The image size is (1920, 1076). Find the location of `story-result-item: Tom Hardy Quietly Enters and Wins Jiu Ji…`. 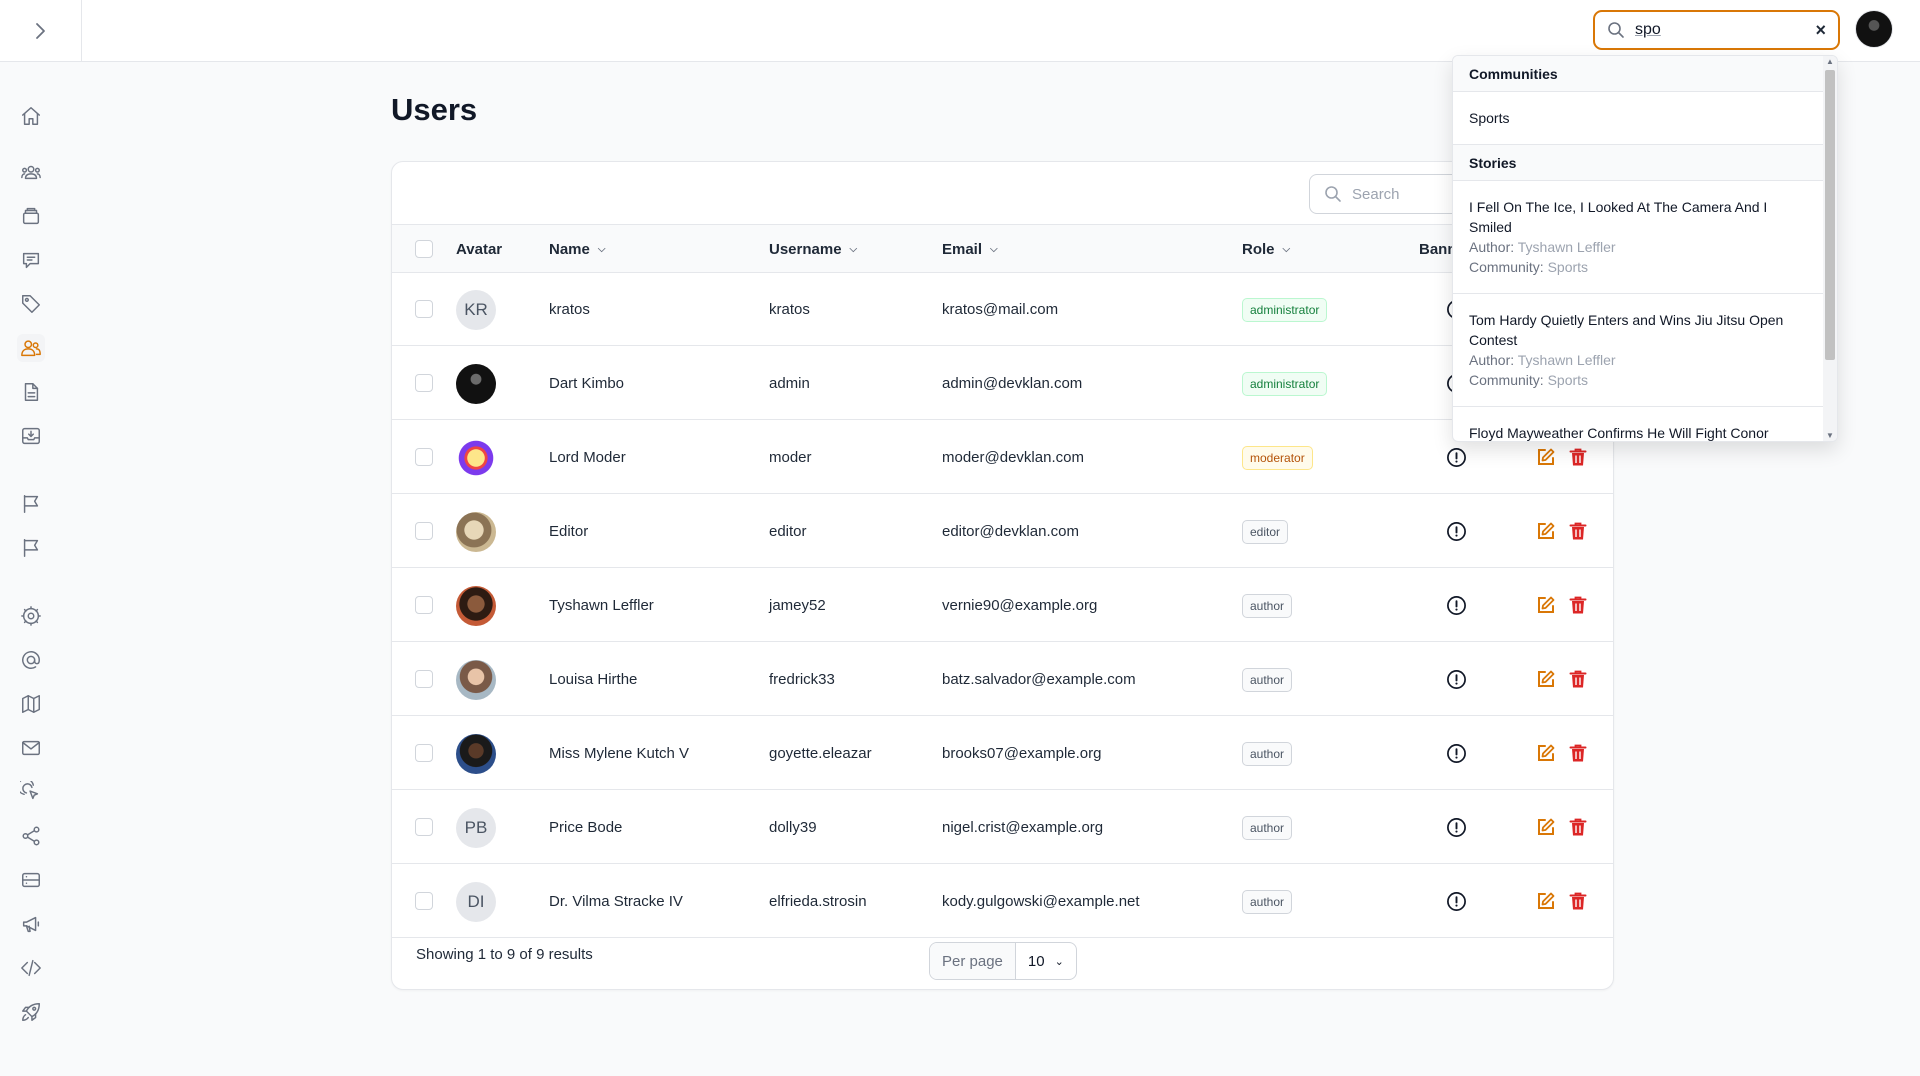

story-result-item: Tom Hardy Quietly Enters and Wins Jiu Ji… is located at coordinates (1639, 350).